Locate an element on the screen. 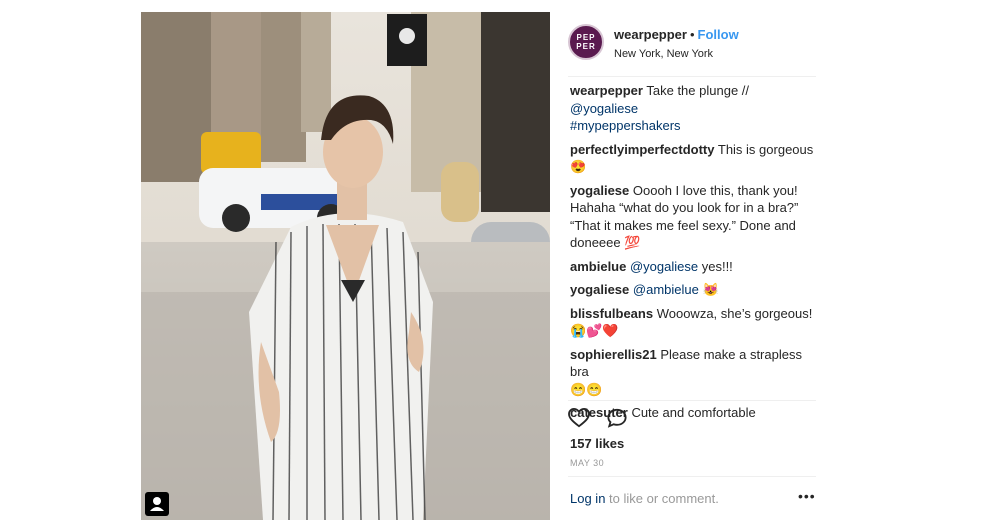 This screenshot has height=524, width=1000. comment-emoji: 😭💕❤️ is located at coordinates (594, 330).